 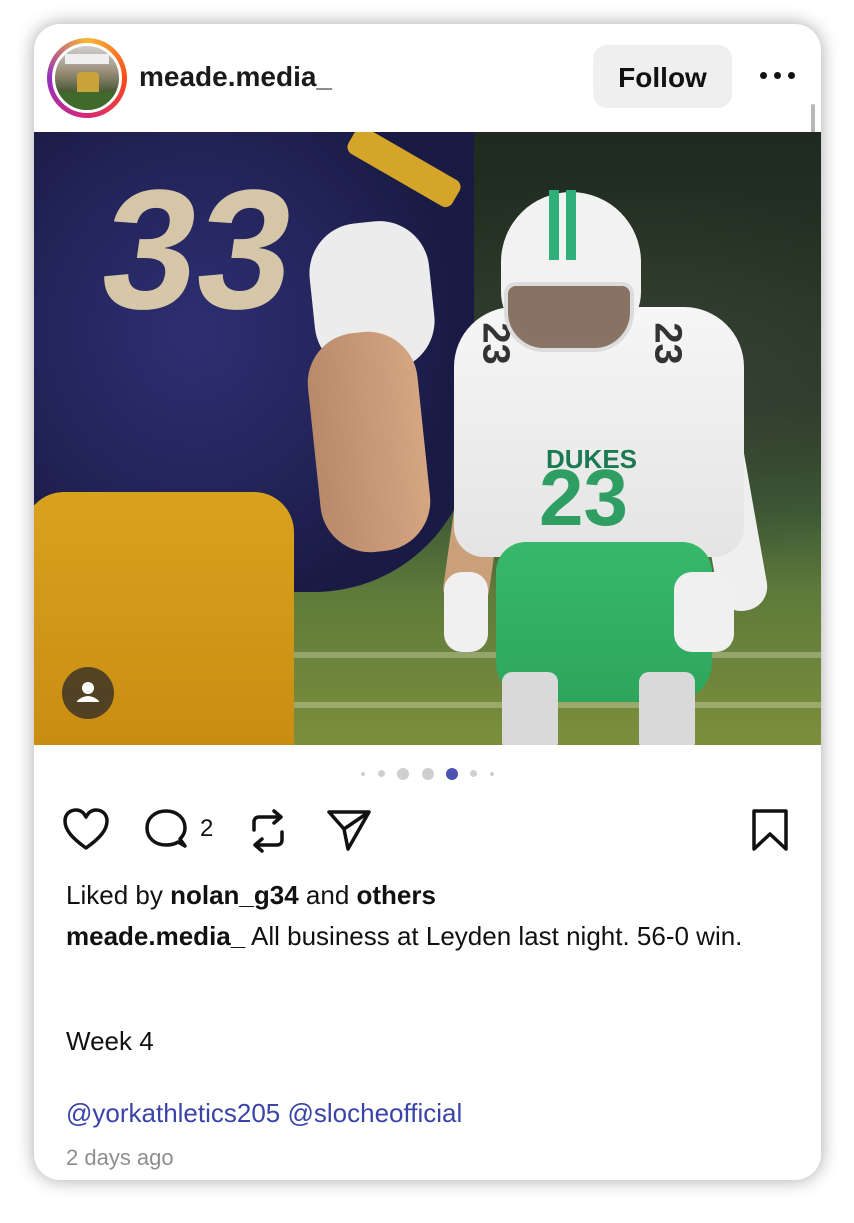 I want to click on avatar-photo-sign, so click(x=87, y=59).